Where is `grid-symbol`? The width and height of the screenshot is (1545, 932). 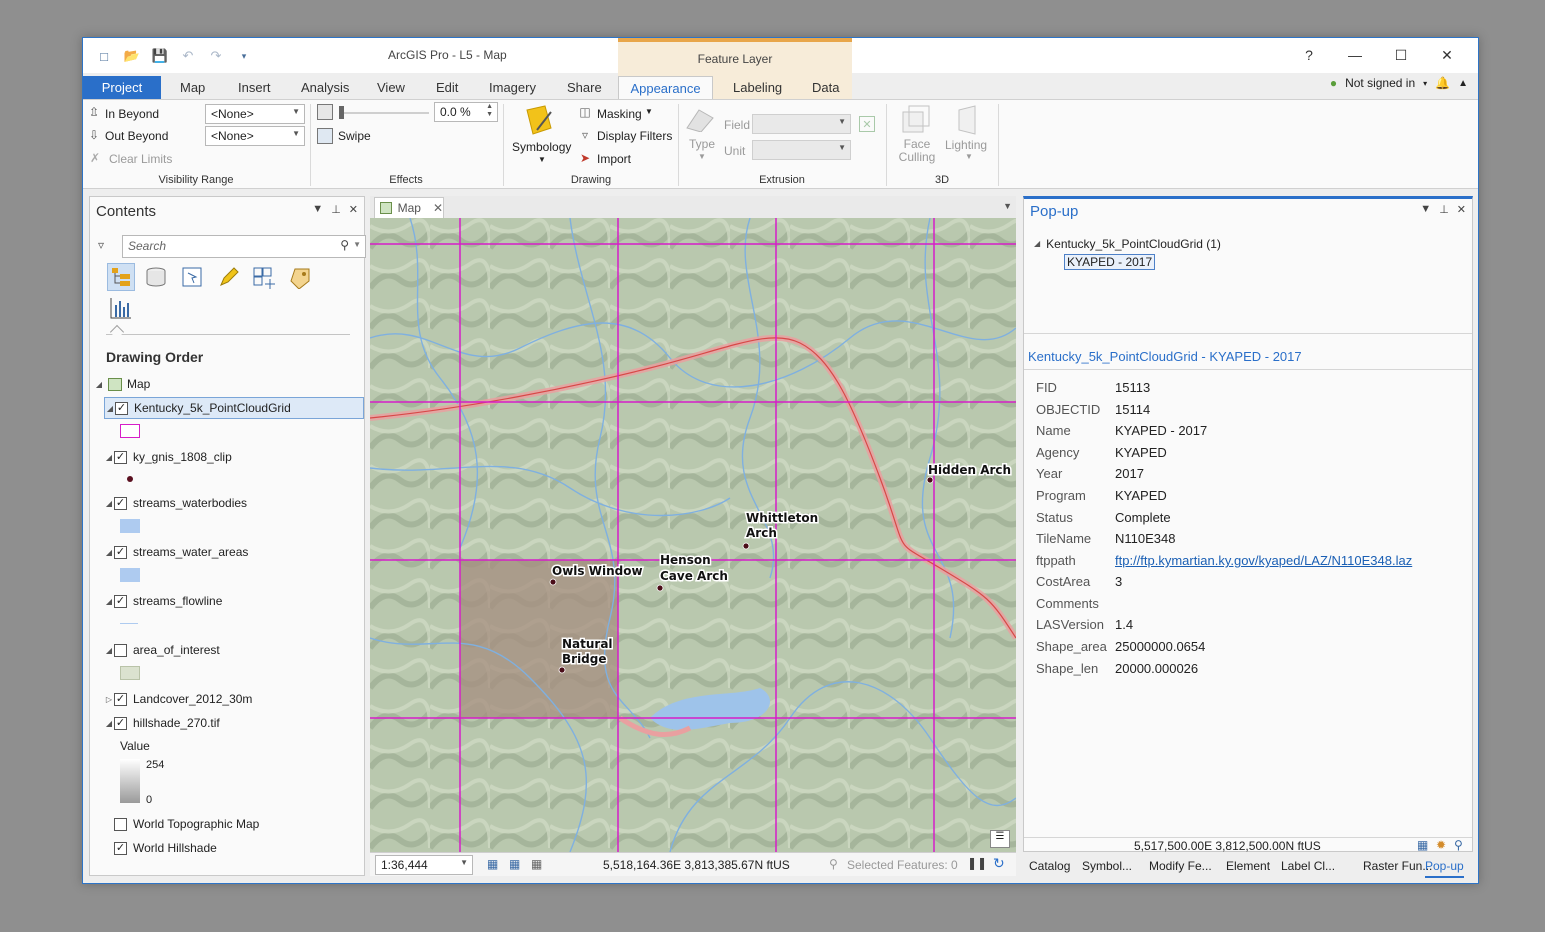
grid-symbol is located at coordinates (130, 431).